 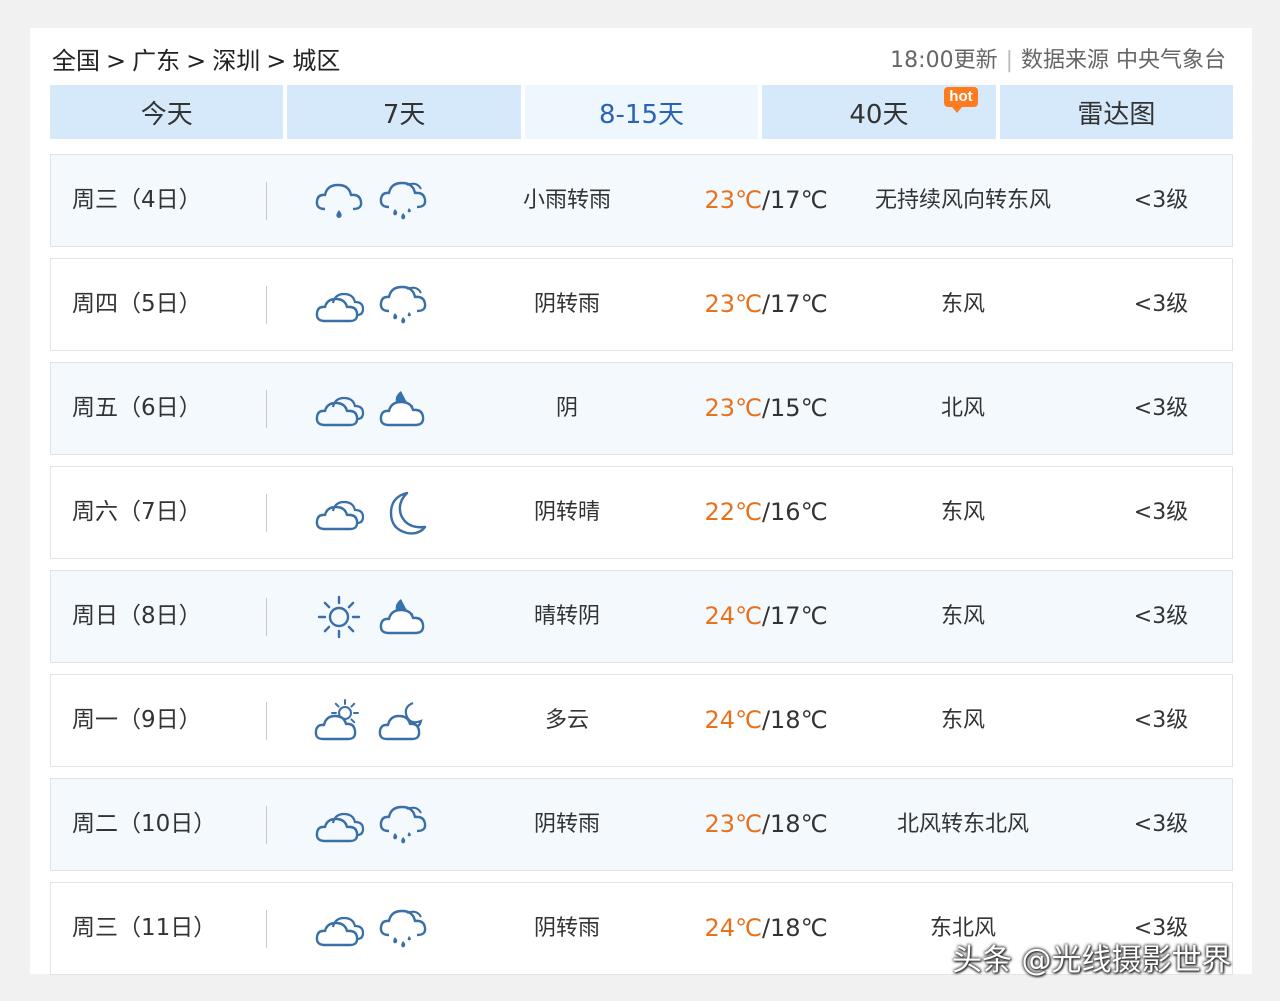 What do you see at coordinates (340, 721) in the screenshot?
I see `partly-cloudy-day-icon` at bounding box center [340, 721].